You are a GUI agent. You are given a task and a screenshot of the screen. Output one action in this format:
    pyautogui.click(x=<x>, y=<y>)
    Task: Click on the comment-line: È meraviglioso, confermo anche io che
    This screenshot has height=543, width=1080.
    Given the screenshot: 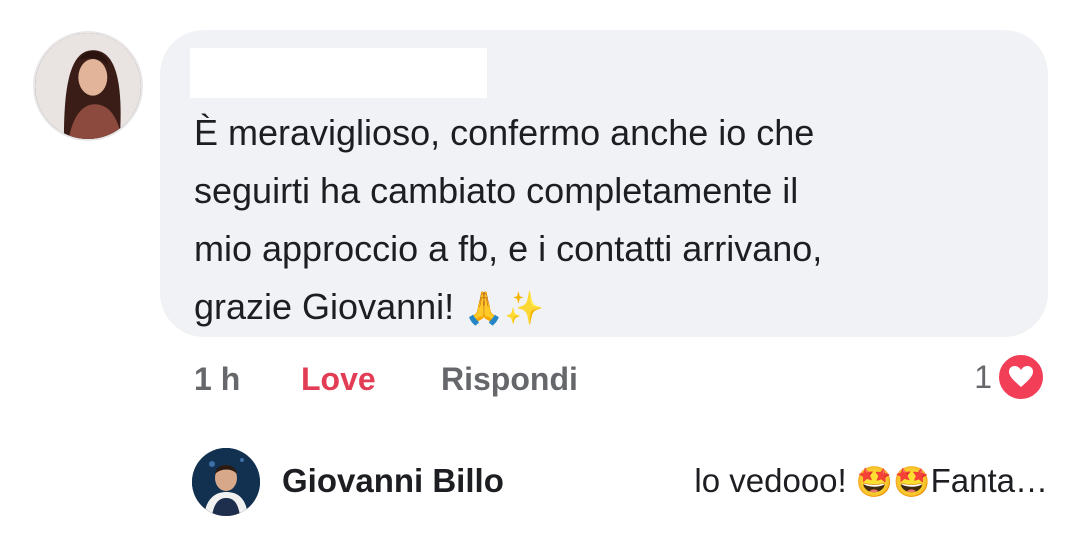 What is the action you would take?
    pyautogui.click(x=504, y=132)
    